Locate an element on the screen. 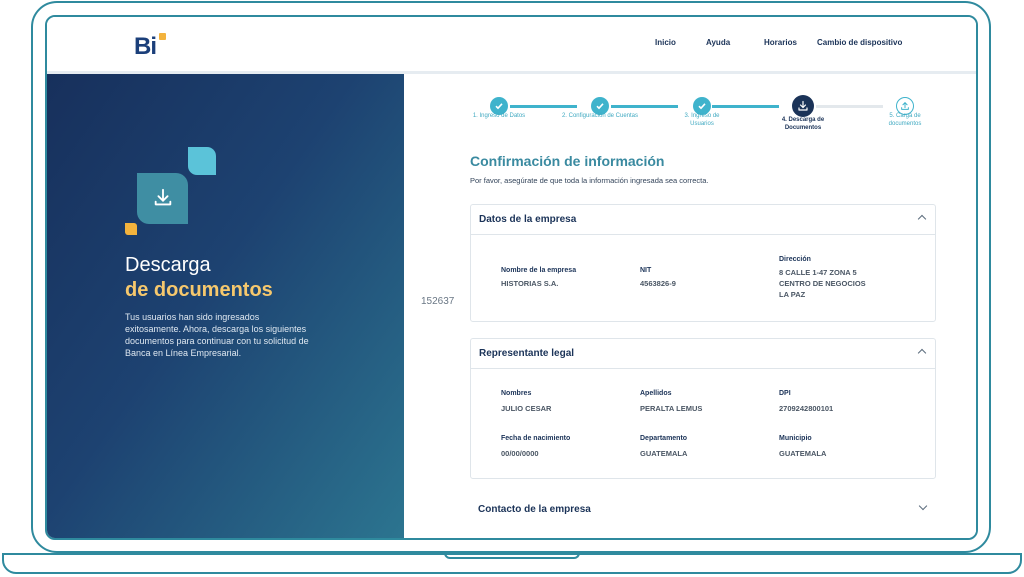 The width and height of the screenshot is (1024, 577). dpi-value: 2709242800101 is located at coordinates (806, 408).